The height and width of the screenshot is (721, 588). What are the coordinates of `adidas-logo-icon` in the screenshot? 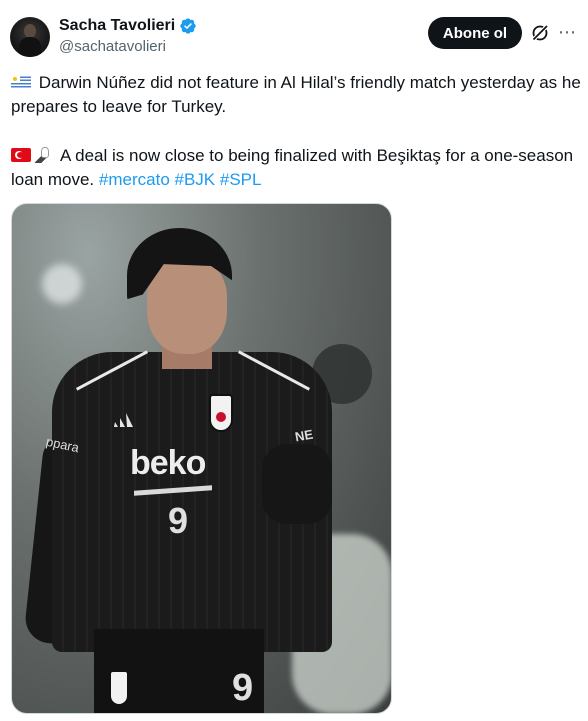 It's located at (123, 420).